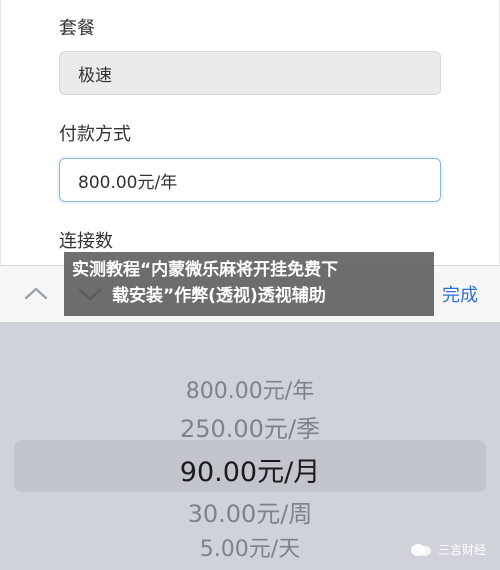  I want to click on watermark-text: 三言财经, so click(461, 550).